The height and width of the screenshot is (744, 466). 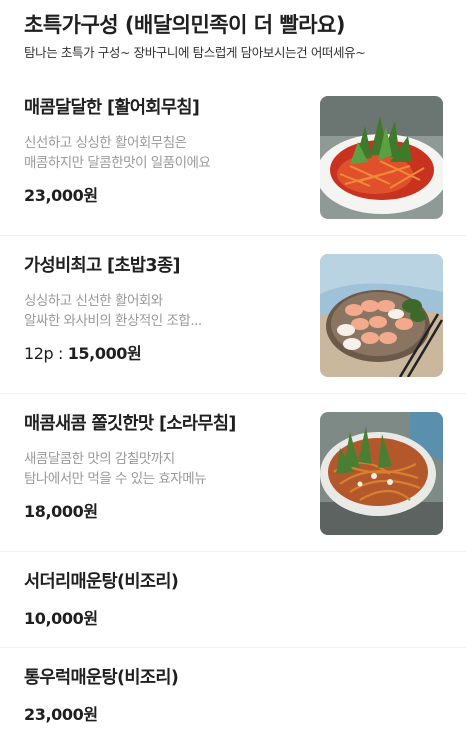 What do you see at coordinates (184, 25) in the screenshot?
I see `page-title: 초특가구성 (배달의민족이 더 빨라요)` at bounding box center [184, 25].